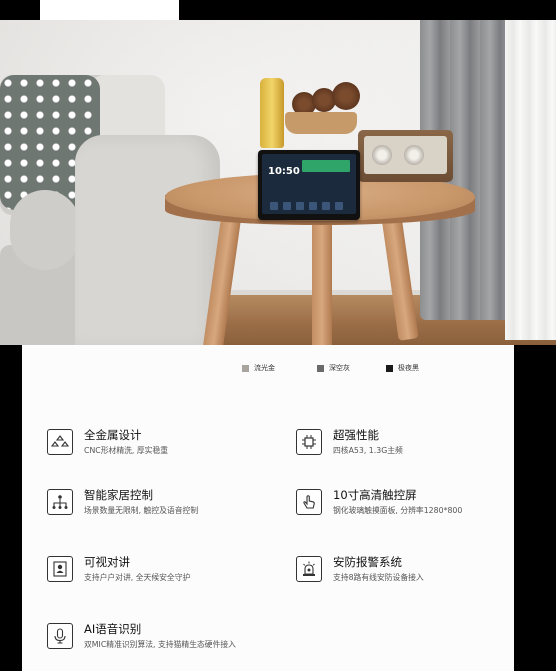 This screenshot has width=556, height=671. What do you see at coordinates (368, 450) in the screenshot?
I see `feature-desc: 四核A53, 1.3G主频` at bounding box center [368, 450].